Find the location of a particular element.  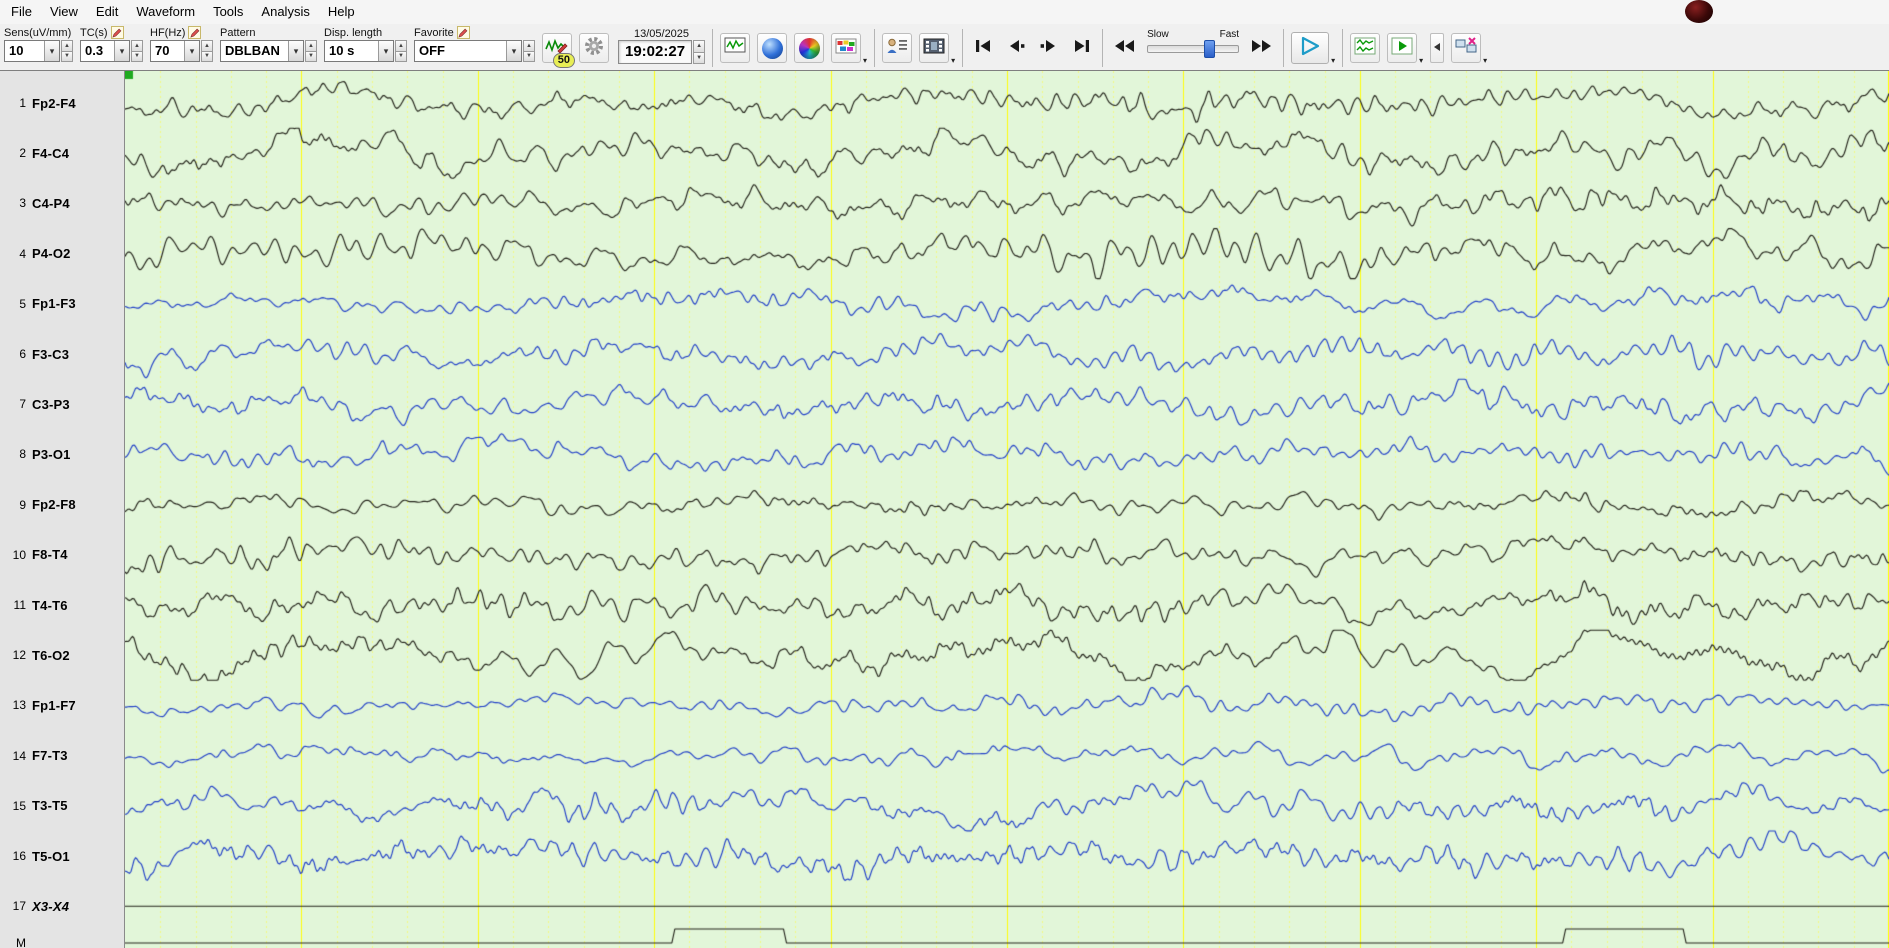

channel-row-F7-T3: 14 F7-T3 is located at coordinates (62, 756).